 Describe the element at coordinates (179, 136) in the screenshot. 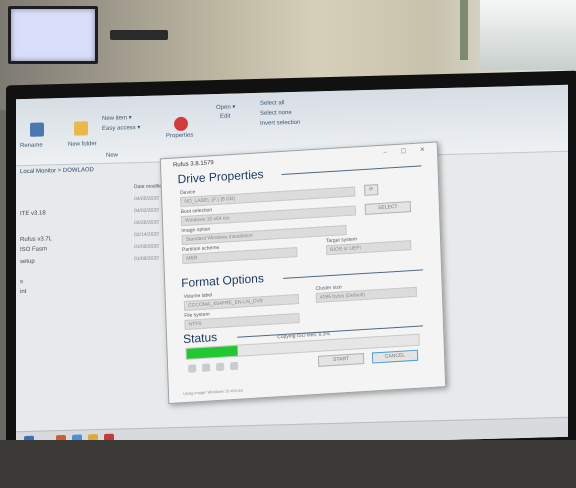

I see `ribbon-properties: Properties` at that location.